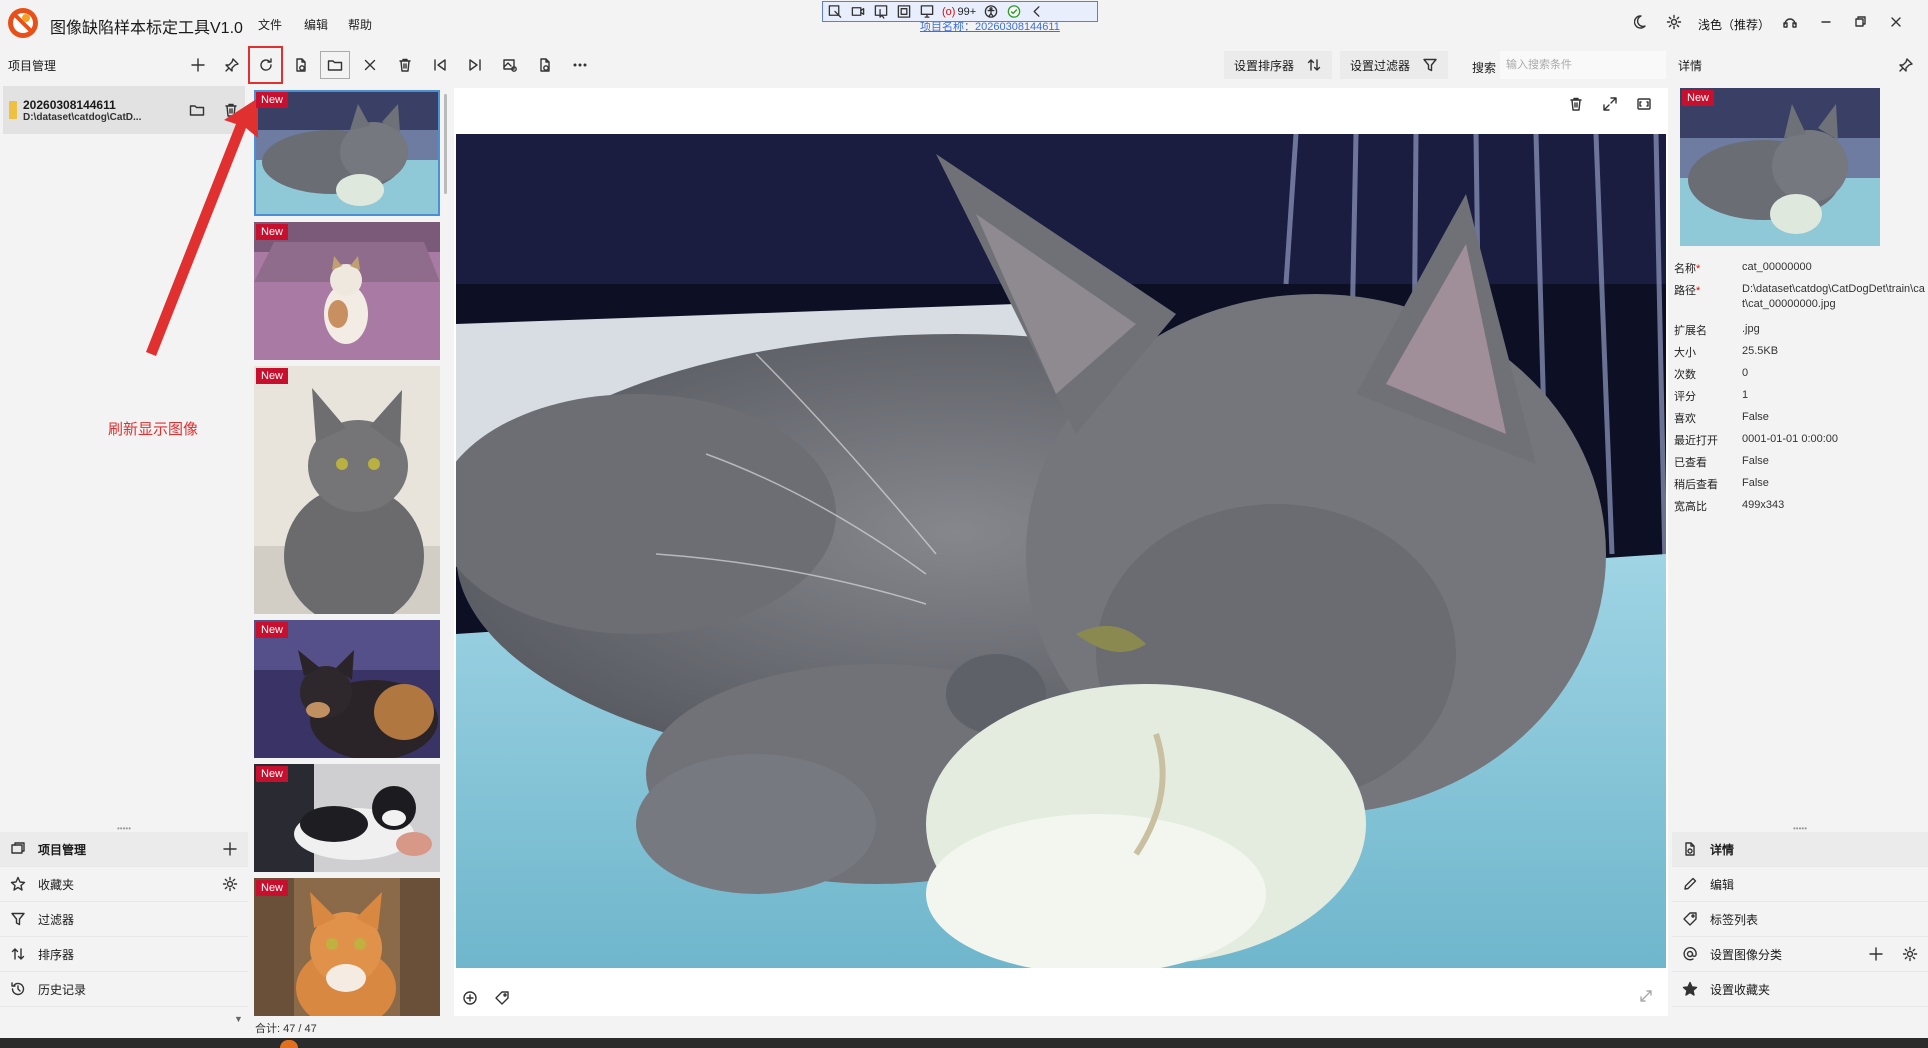 This screenshot has width=1928, height=1048. Describe the element at coordinates (1751, 329) in the screenshot. I see `prop-value: .jpg` at that location.